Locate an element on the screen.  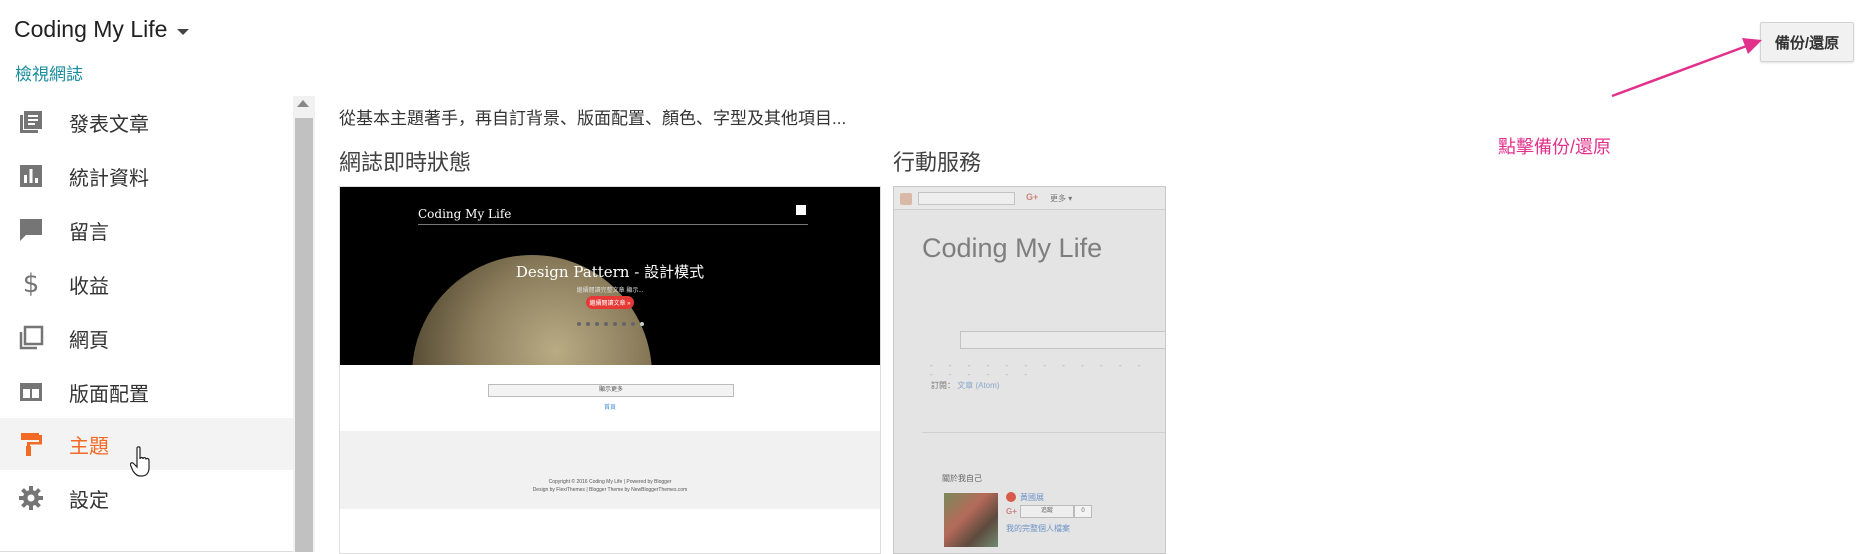
mobile-dashes: - - - - - - - - - - - - - - - - - - is located at coordinates (1039, 370).